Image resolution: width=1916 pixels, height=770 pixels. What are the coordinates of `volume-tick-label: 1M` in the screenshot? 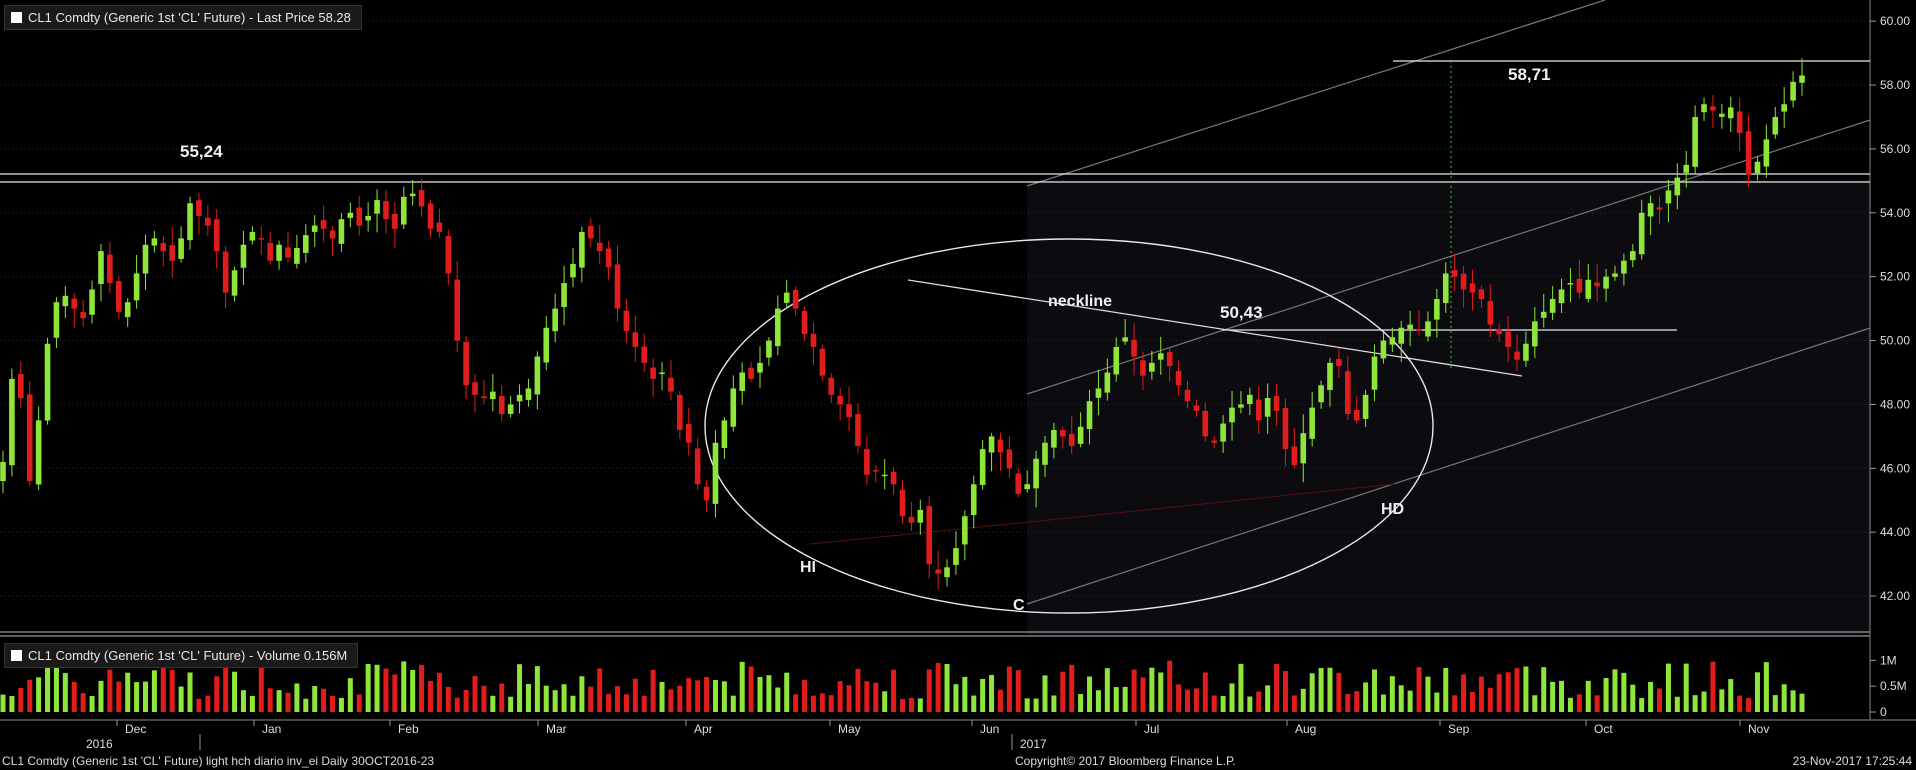 It's located at (1888, 660).